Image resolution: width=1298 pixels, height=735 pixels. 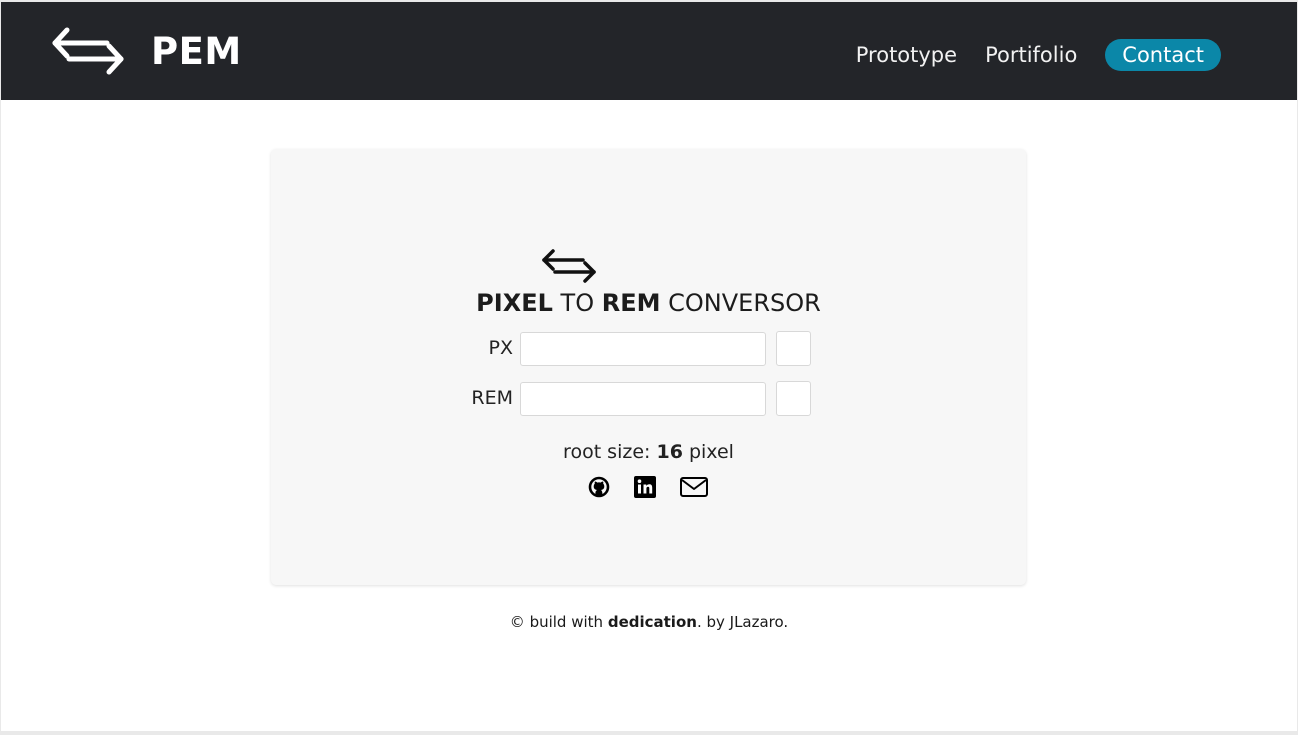 I want to click on social-links, so click(x=648, y=487).